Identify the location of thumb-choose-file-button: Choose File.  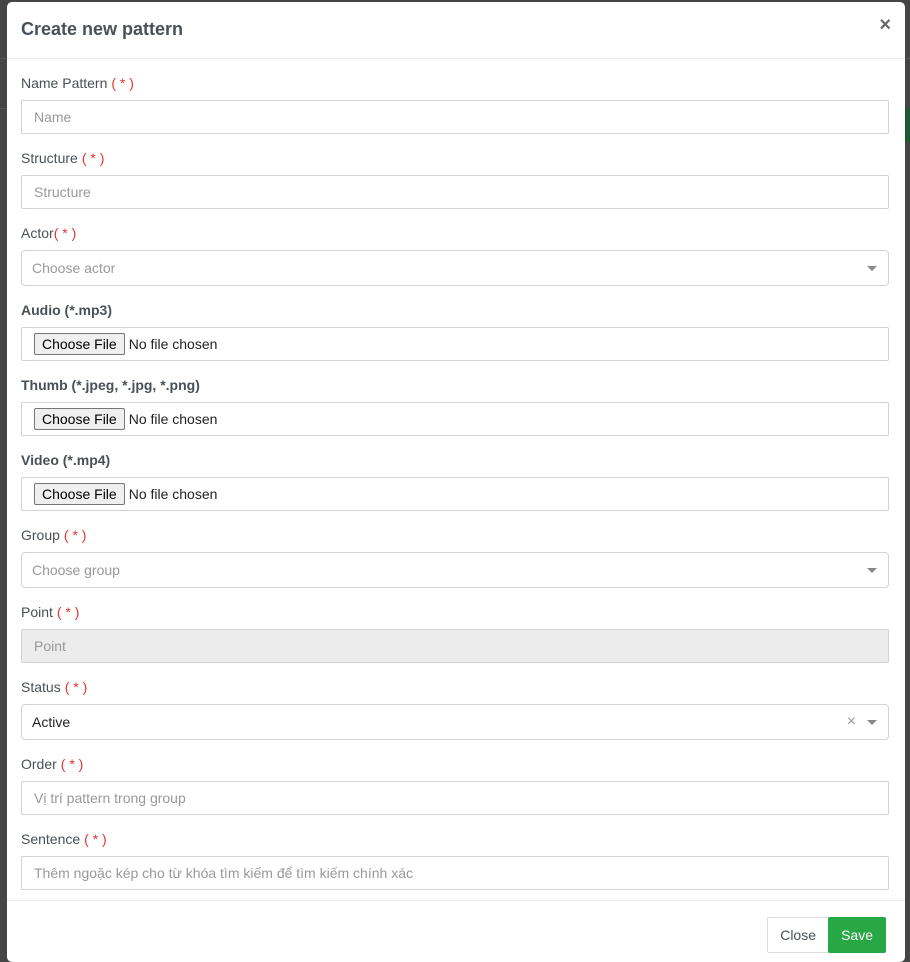
(79, 419).